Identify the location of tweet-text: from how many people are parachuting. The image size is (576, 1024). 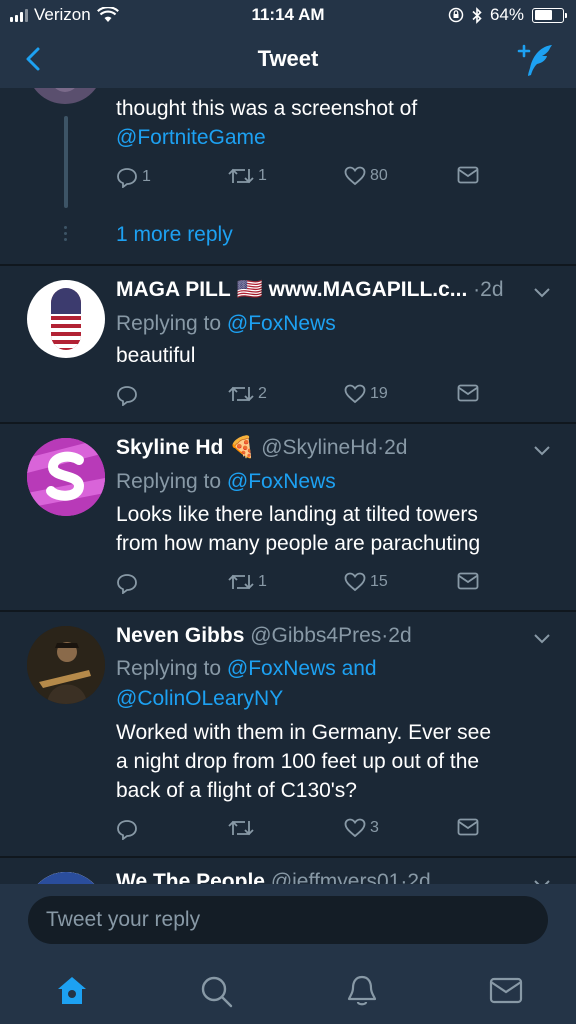
(298, 543).